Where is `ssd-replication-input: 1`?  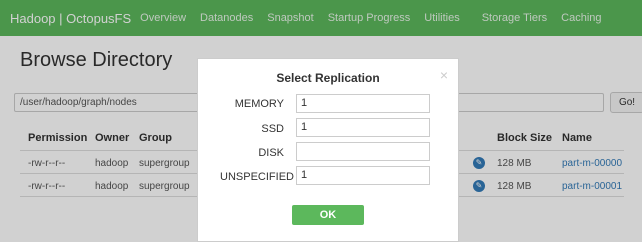
ssd-replication-input: 1 is located at coordinates (363, 127).